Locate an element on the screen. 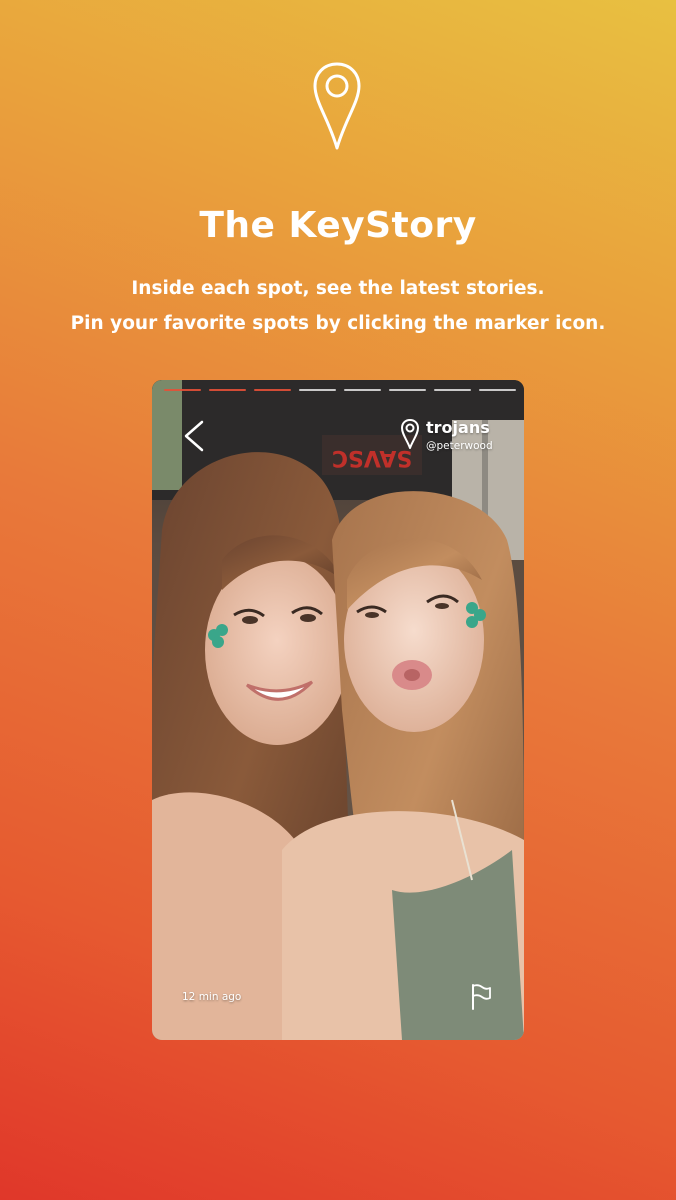 This screenshot has width=676, height=1200. spot-name: trojans is located at coordinates (458, 427).